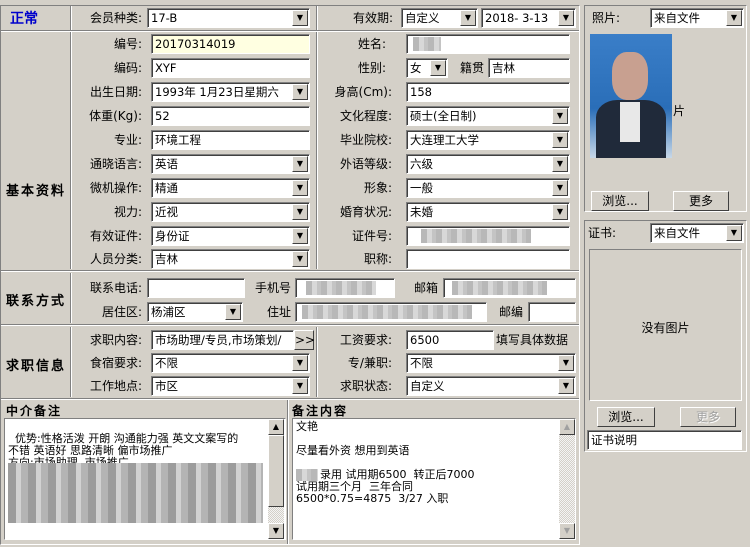  What do you see at coordinates (425, 288) in the screenshot?
I see `email-label: 邮箱` at bounding box center [425, 288].